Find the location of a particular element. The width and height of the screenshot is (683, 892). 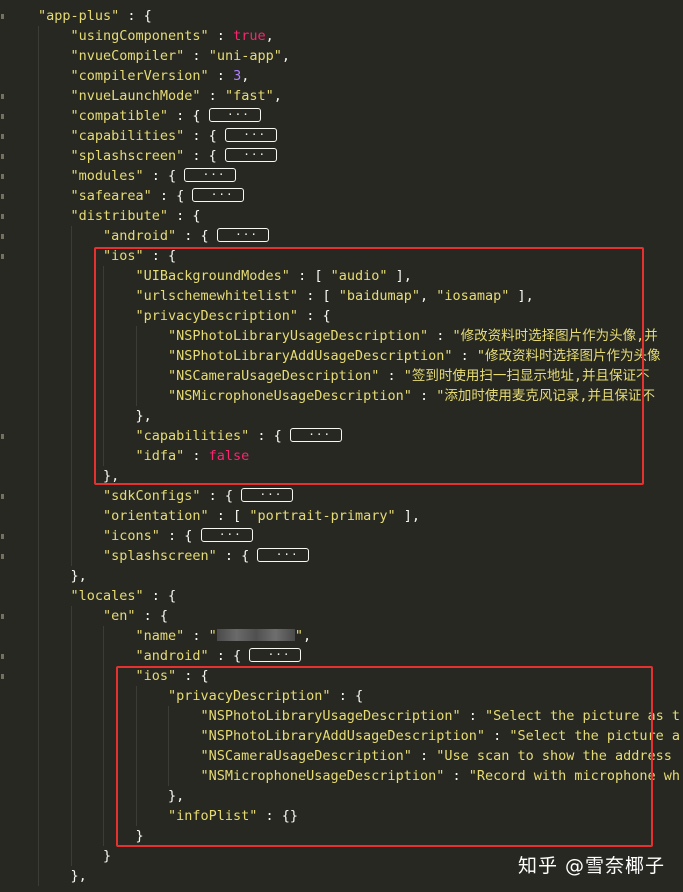

code-line: "icons" : { ··· is located at coordinates (145, 536).